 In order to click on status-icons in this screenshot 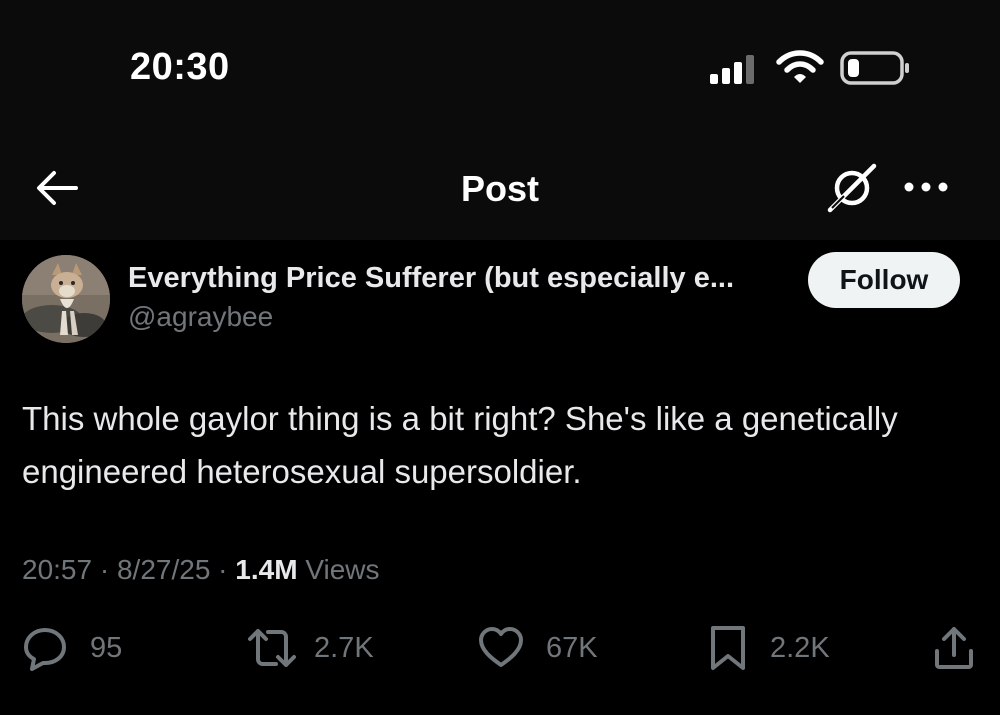, I will do `click(811, 68)`.